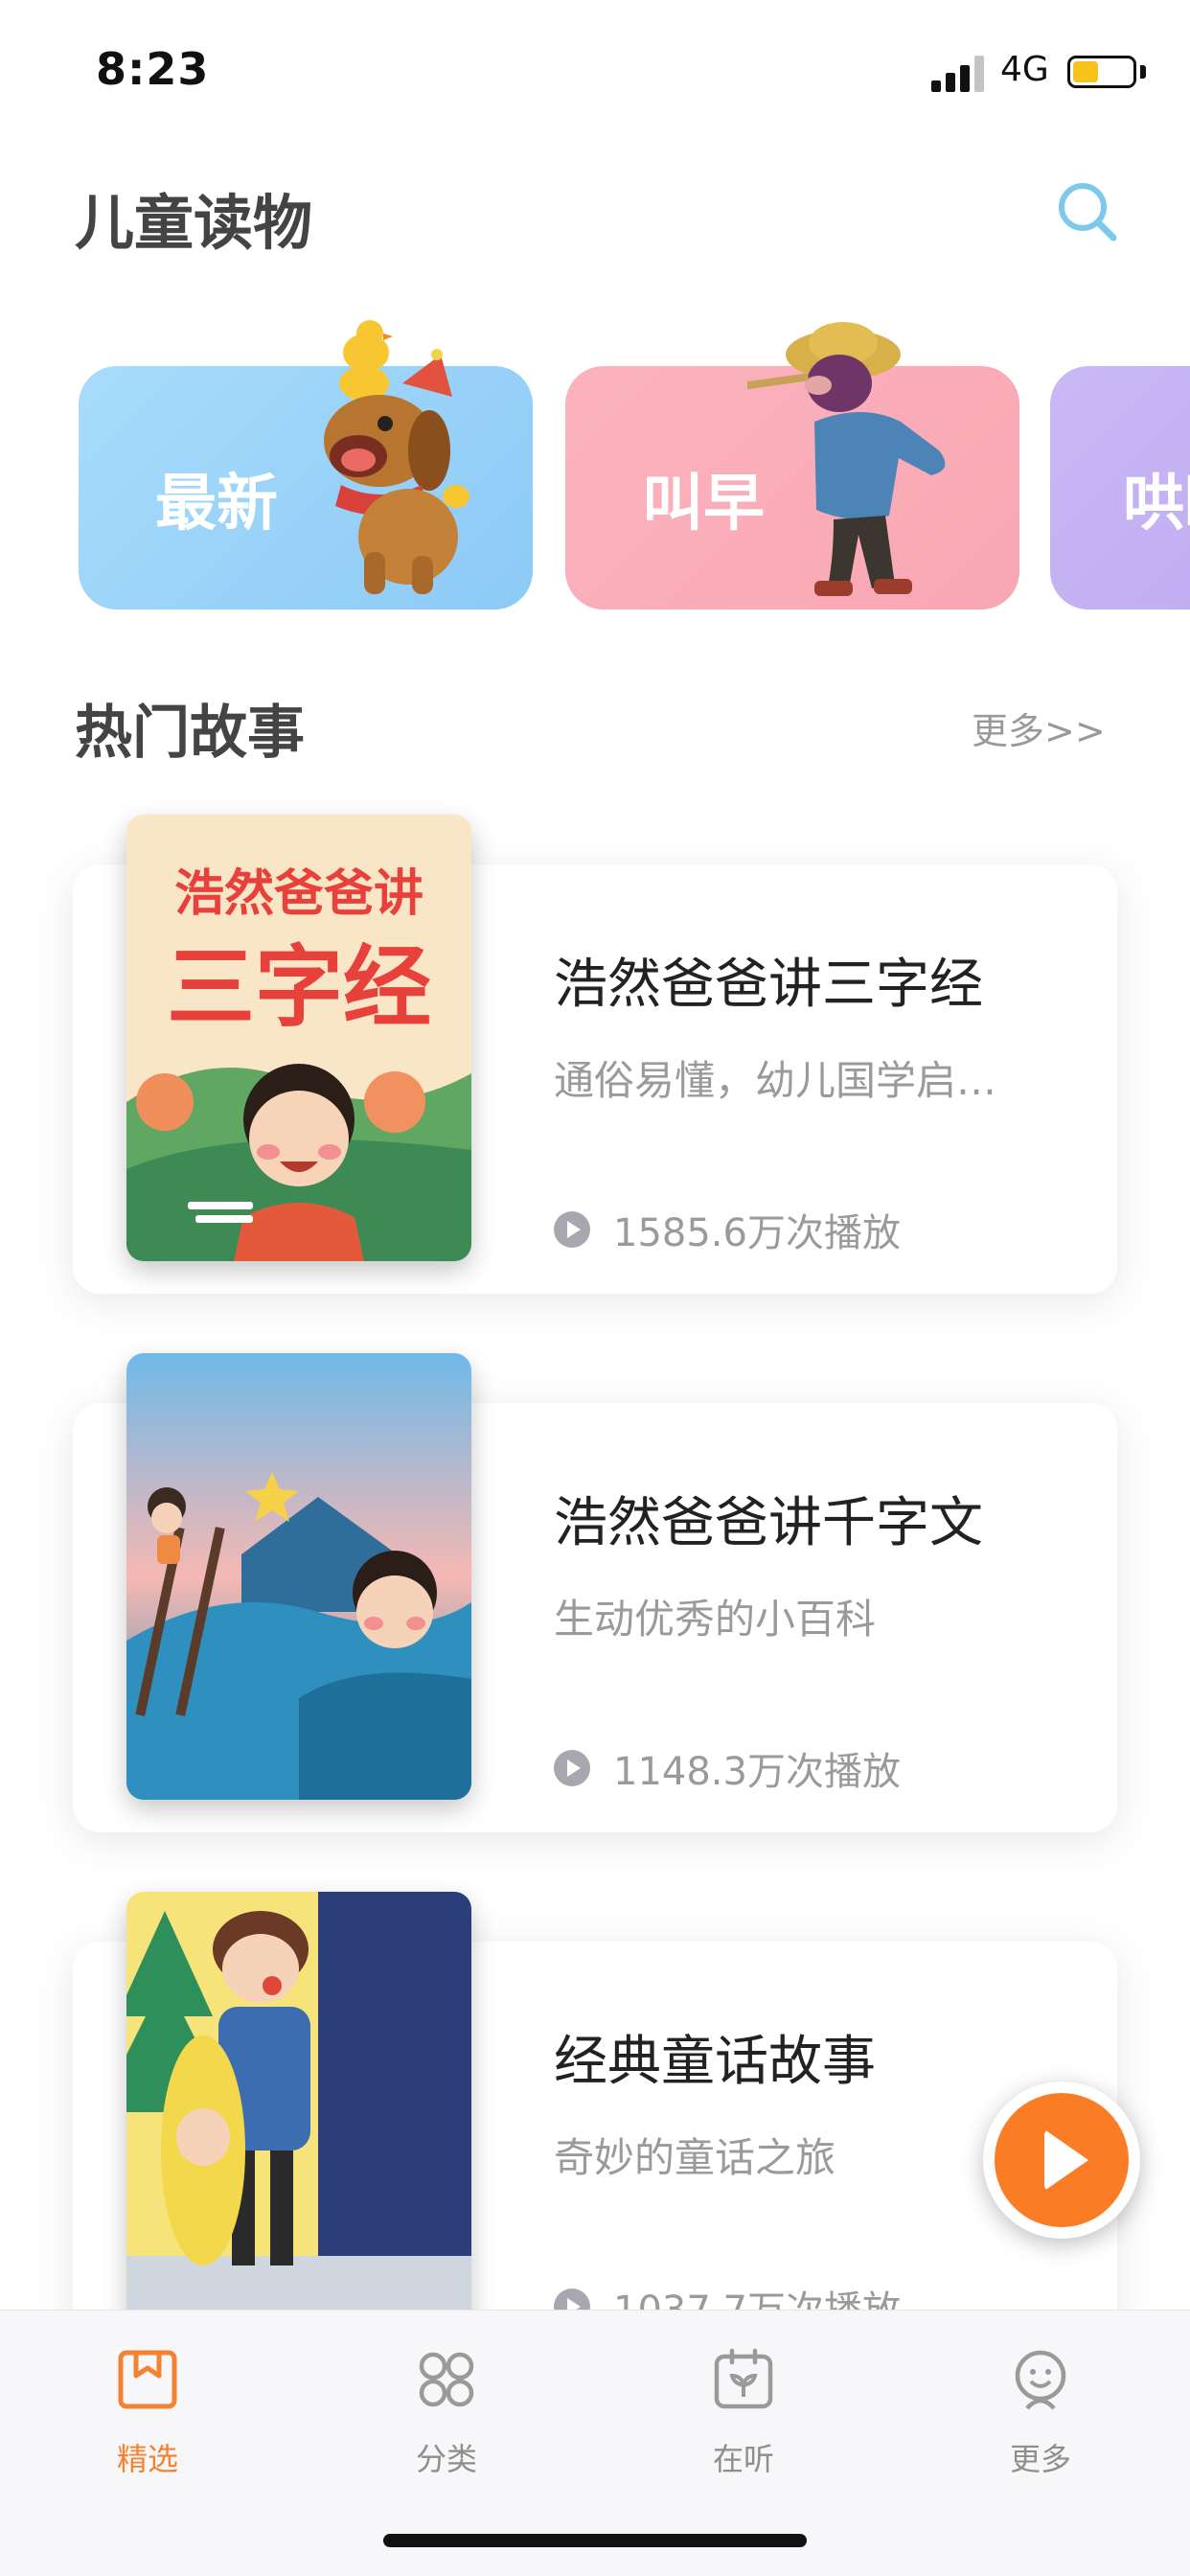 Image resolution: width=1190 pixels, height=2576 pixels. Describe the element at coordinates (446, 2459) in the screenshot. I see `tab-label: 分类` at that location.